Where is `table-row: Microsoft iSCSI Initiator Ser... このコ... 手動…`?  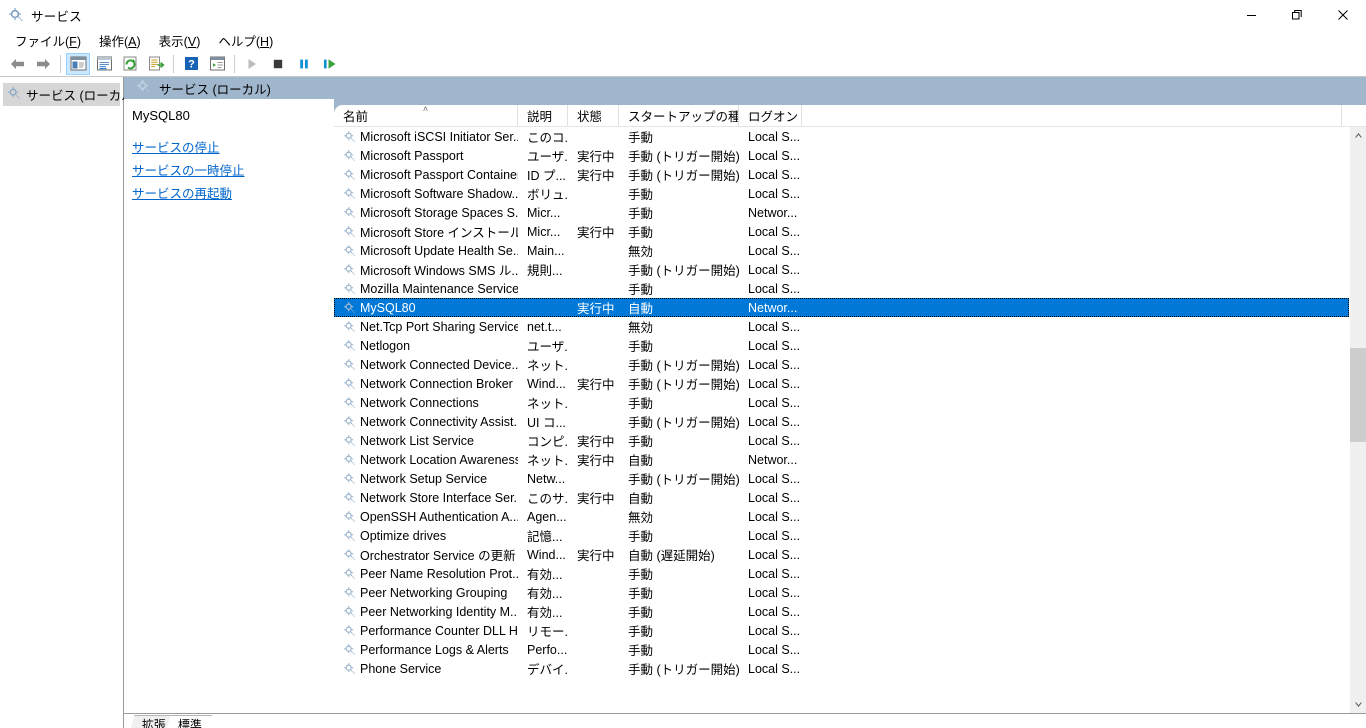
table-row: Microsoft iSCSI Initiator Ser... このコ... 手動… is located at coordinates (841, 136).